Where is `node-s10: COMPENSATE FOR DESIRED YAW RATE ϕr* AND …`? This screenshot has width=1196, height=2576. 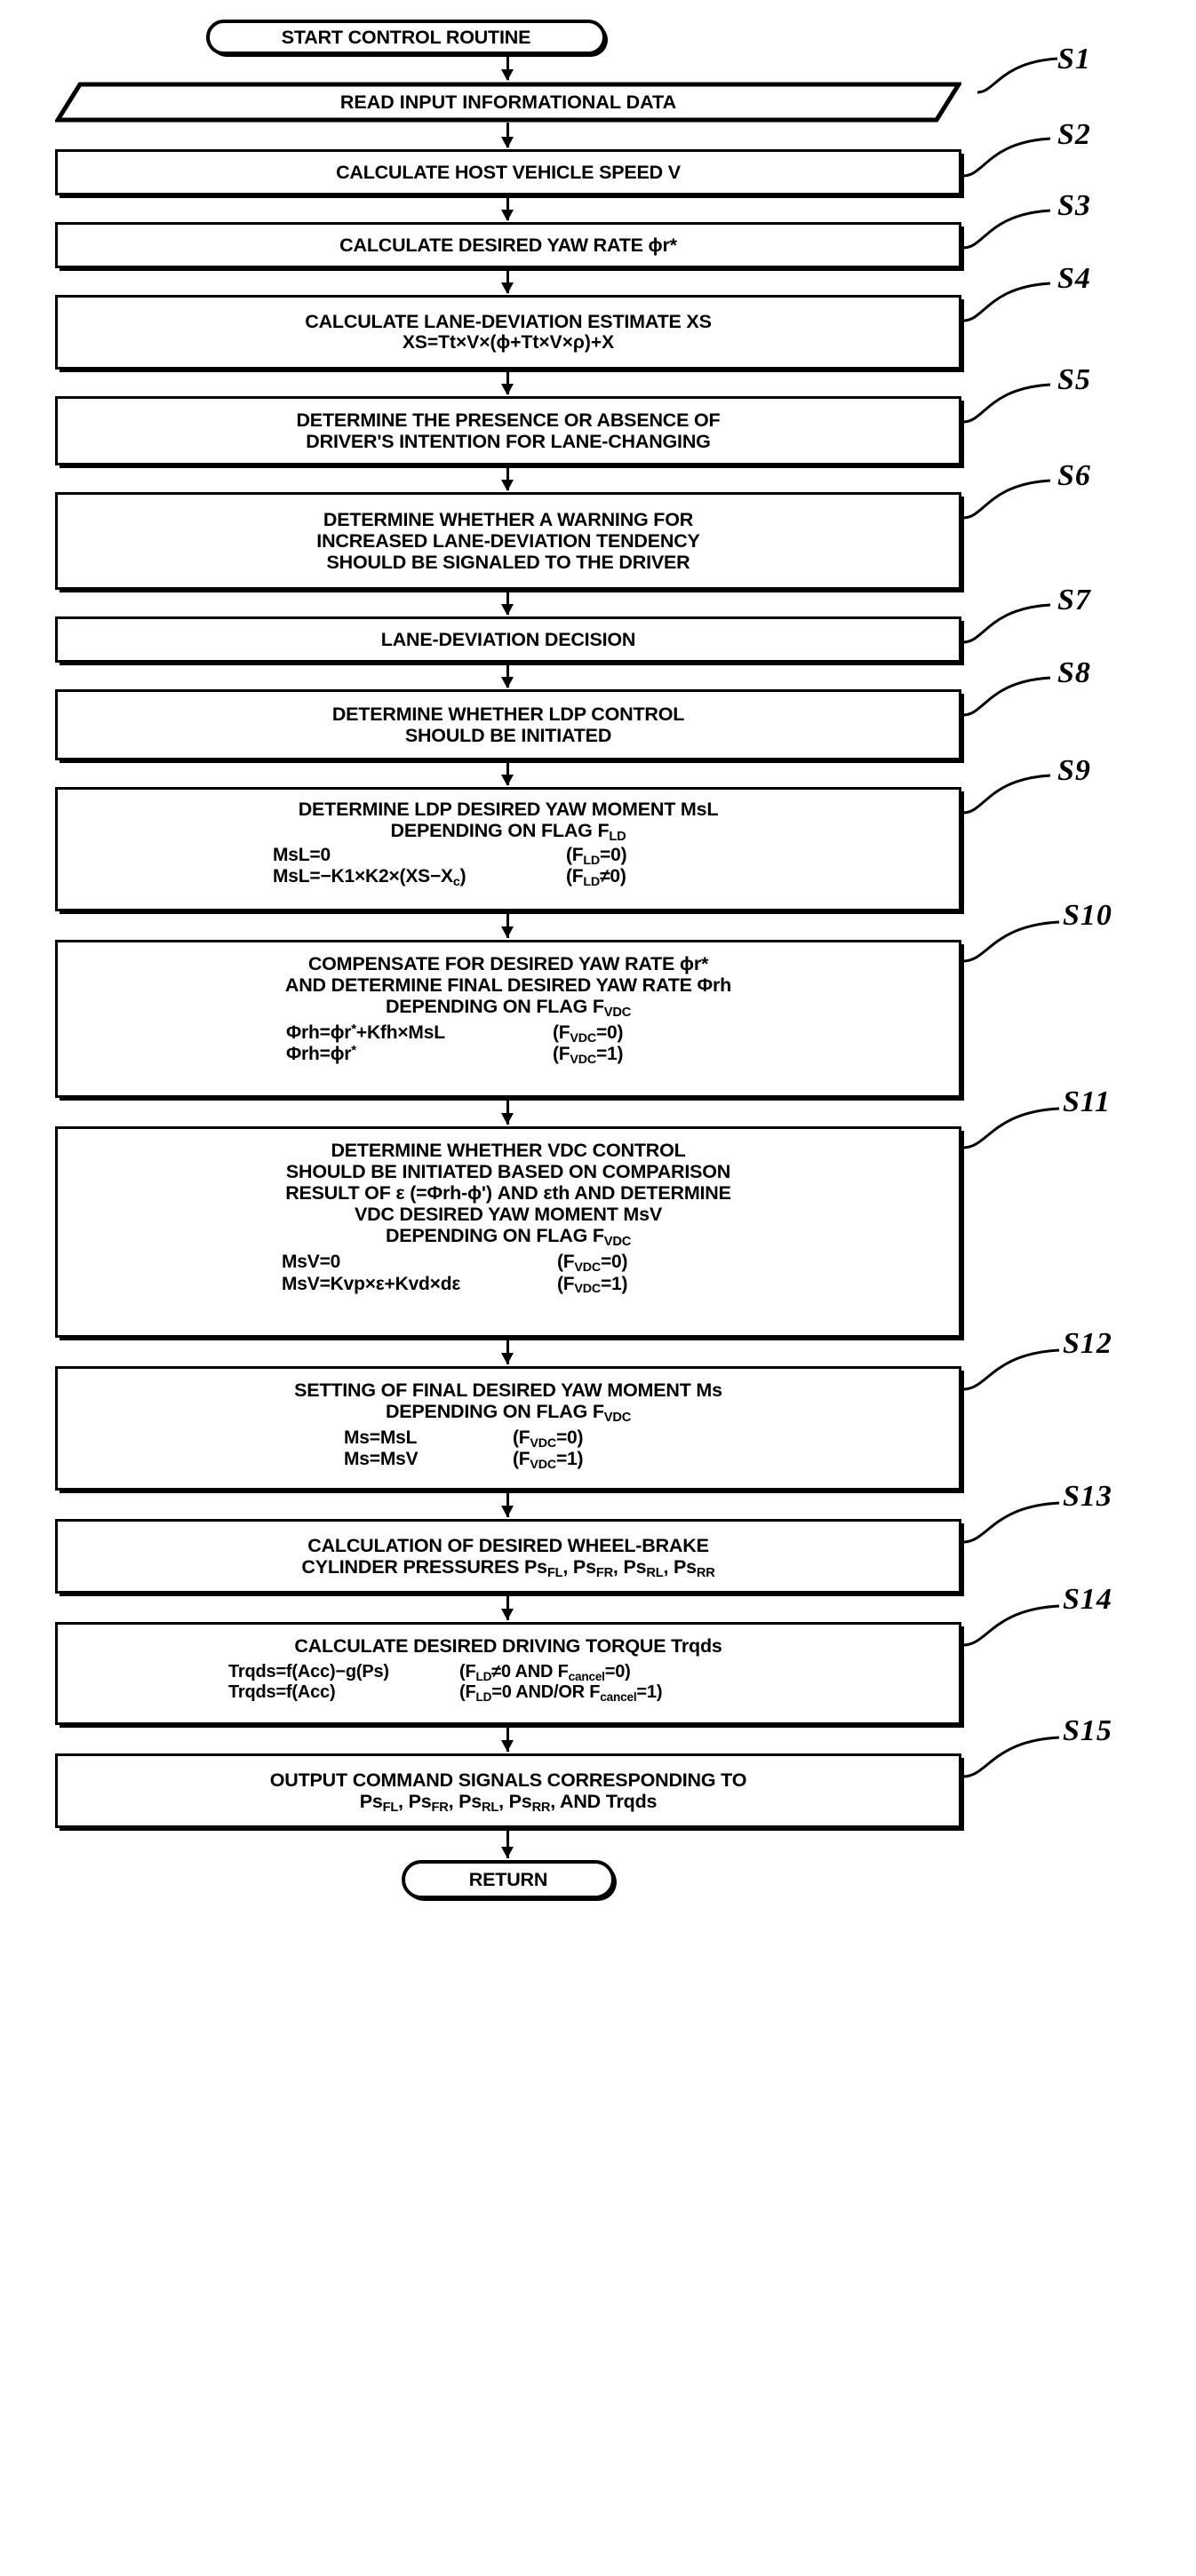 node-s10: COMPENSATE FOR DESIRED YAW RATE ϕr* AND … is located at coordinates (508, 1019).